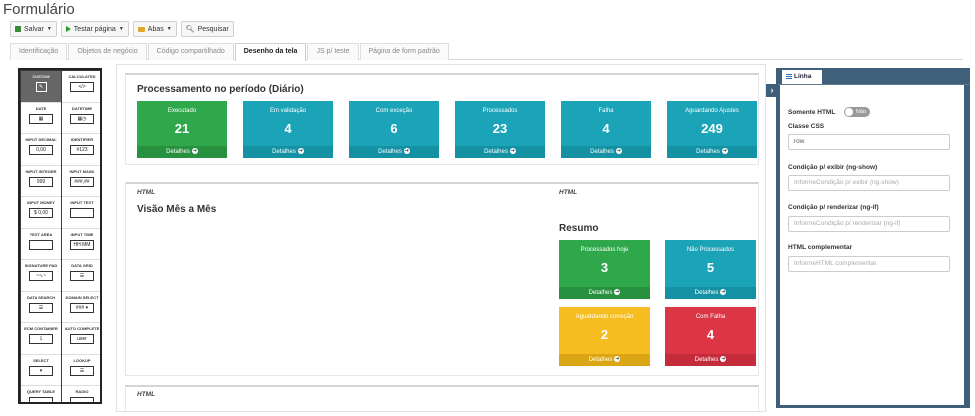 The height and width of the screenshot is (416, 975). I want to click on ng-show-label: Condição p/ exibir (ng-show), so click(833, 167).